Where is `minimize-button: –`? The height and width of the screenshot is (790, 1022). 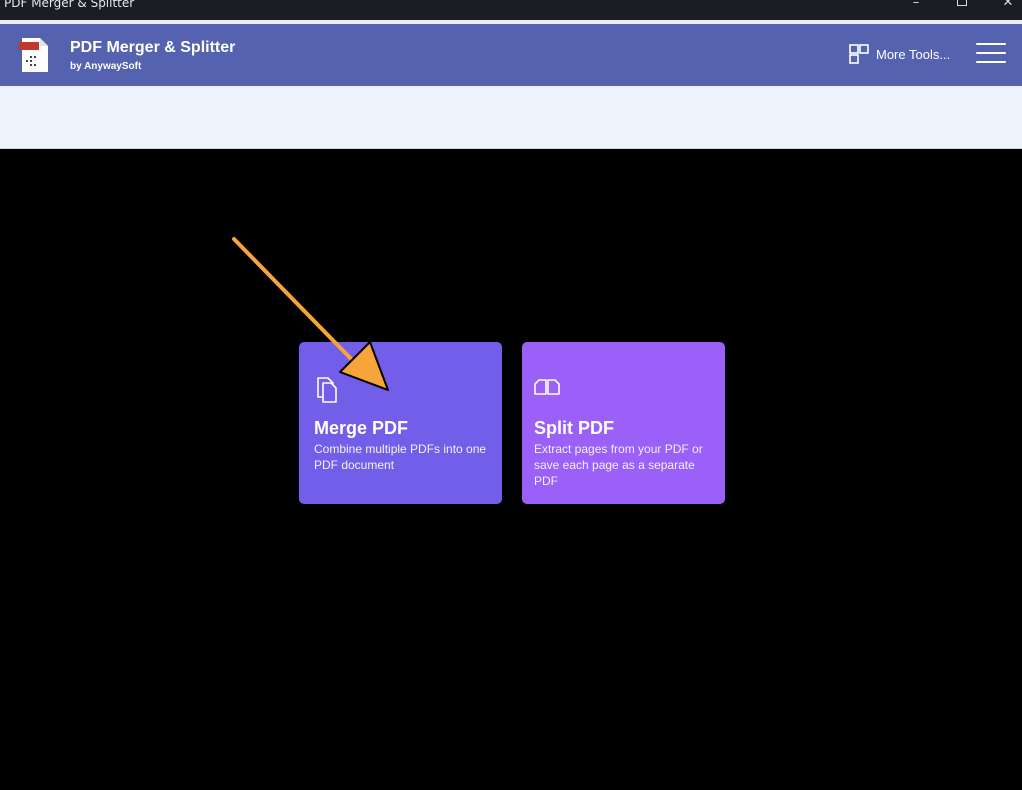
minimize-button: – is located at coordinates (916, 6).